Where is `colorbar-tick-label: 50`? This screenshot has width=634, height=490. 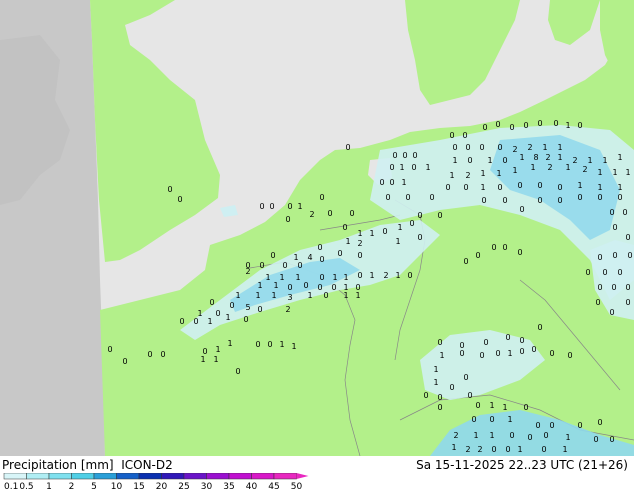
colorbar-tick-label: 50 is located at coordinates (297, 486).